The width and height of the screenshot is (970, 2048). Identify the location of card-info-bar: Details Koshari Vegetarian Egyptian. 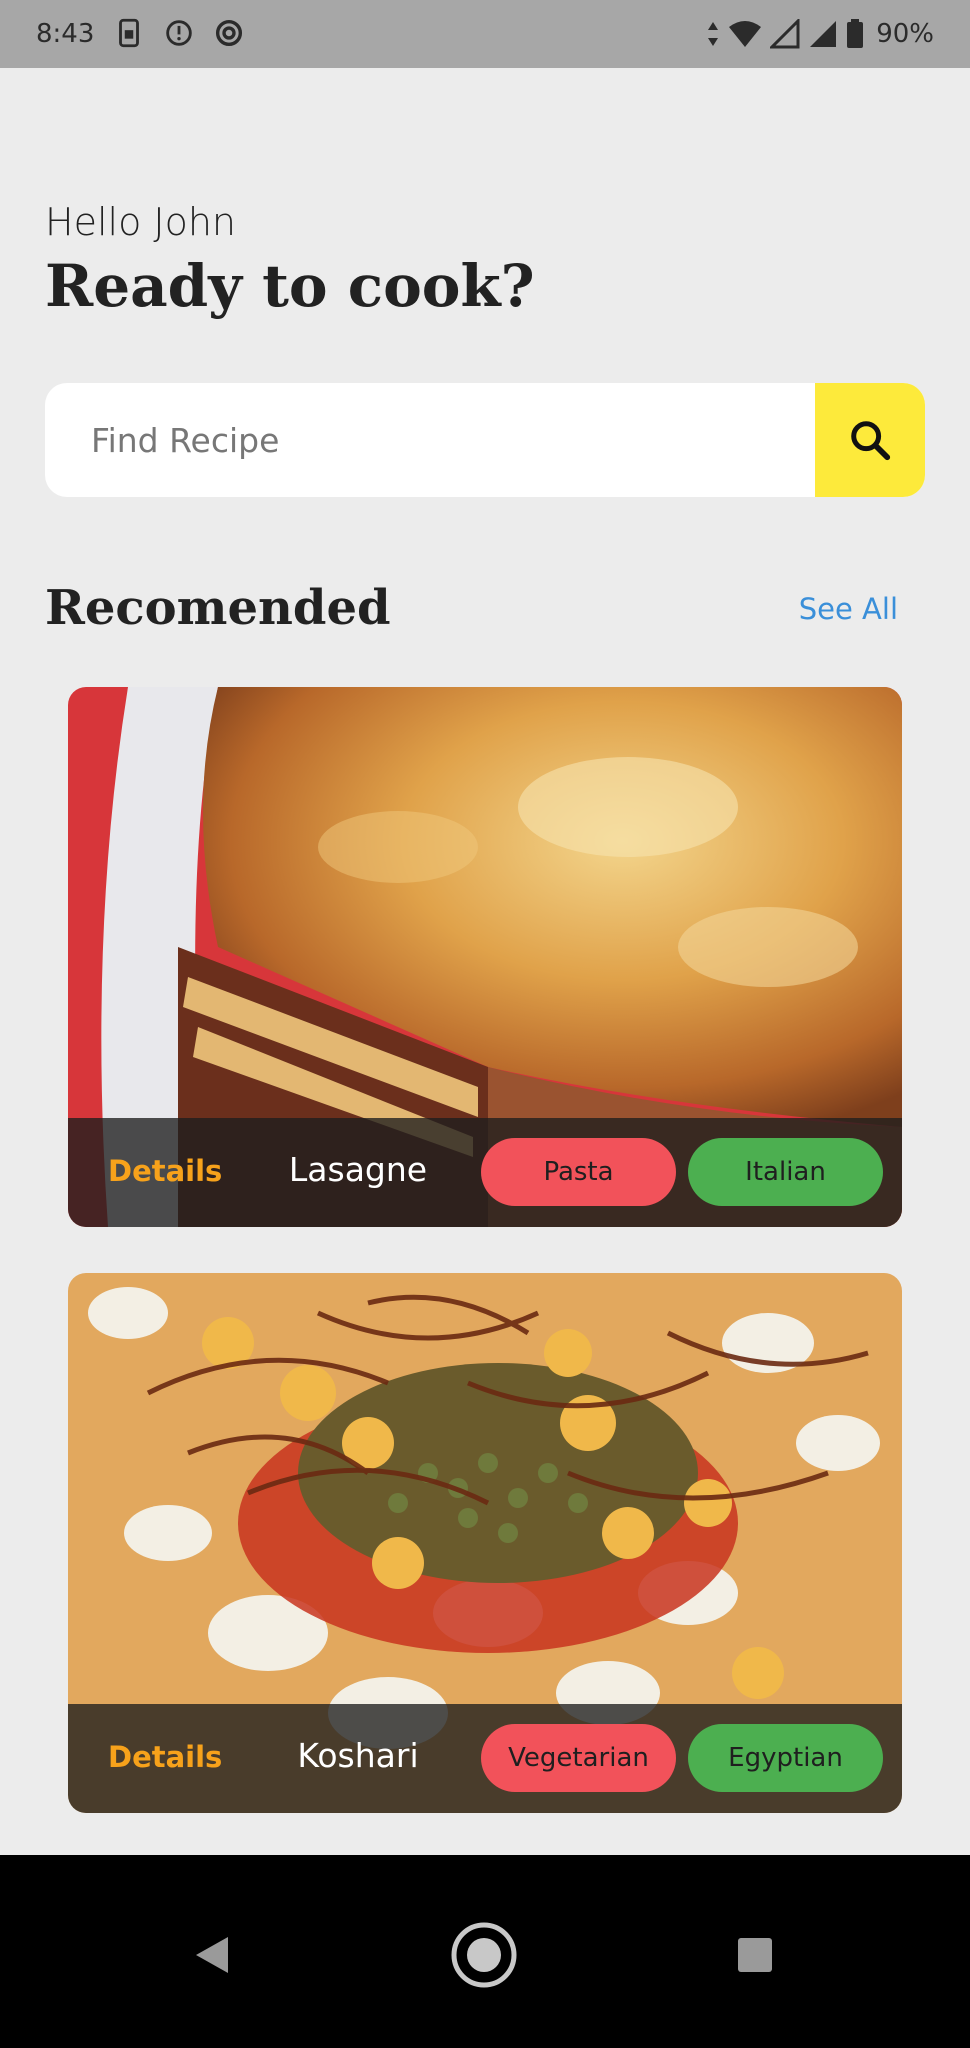
(485, 1758).